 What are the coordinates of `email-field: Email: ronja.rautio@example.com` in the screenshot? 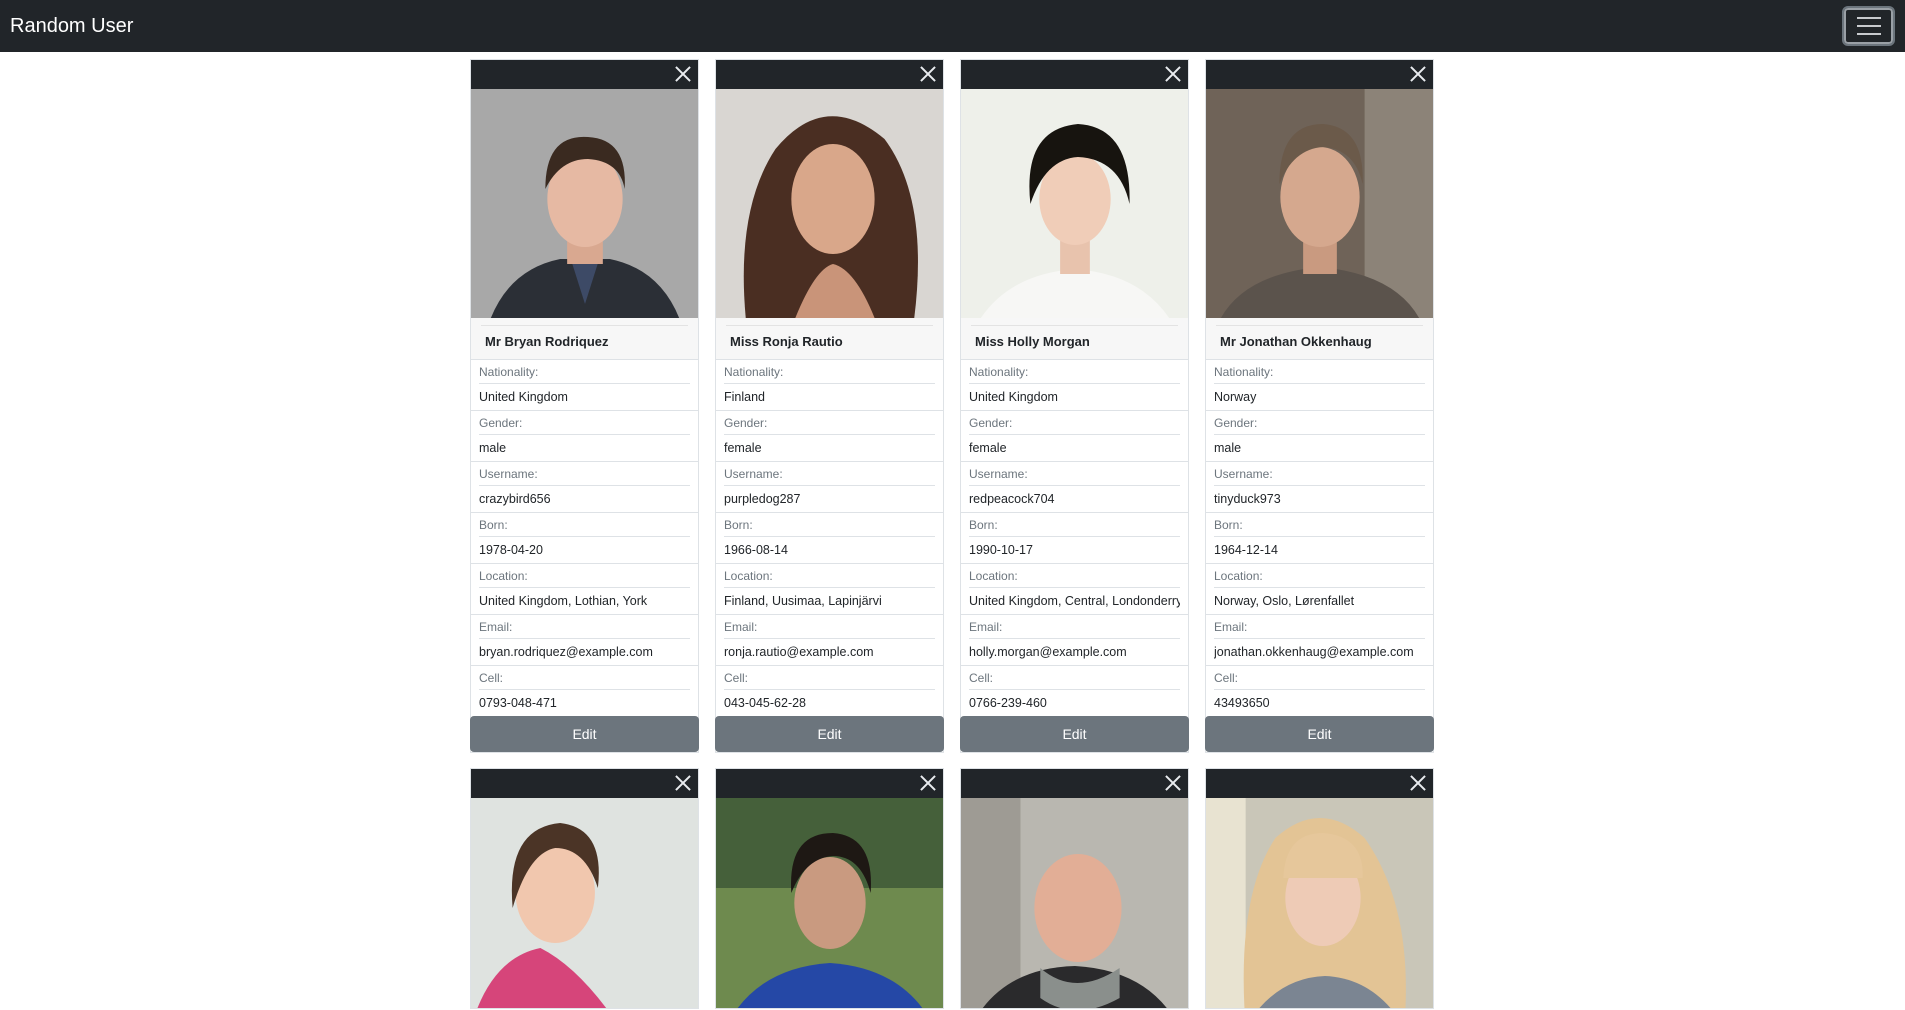 It's located at (829, 640).